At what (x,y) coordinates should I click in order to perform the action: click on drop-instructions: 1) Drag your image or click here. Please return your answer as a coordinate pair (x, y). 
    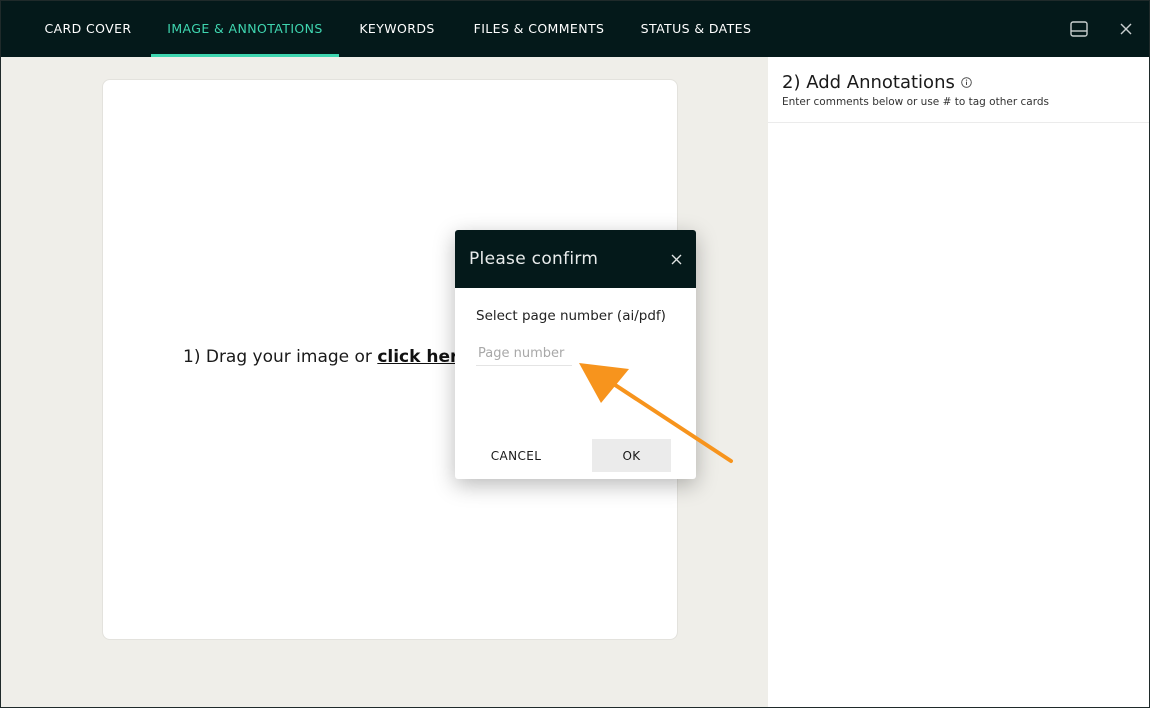
    Looking at the image, I should click on (326, 357).